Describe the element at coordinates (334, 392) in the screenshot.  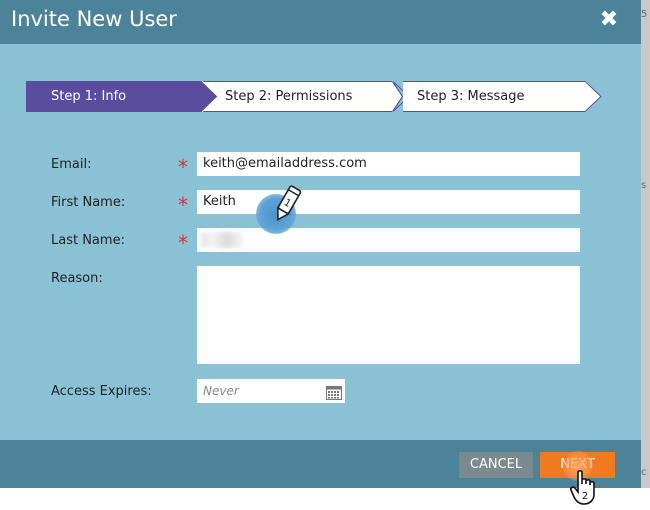
I see `calendar-icon` at that location.